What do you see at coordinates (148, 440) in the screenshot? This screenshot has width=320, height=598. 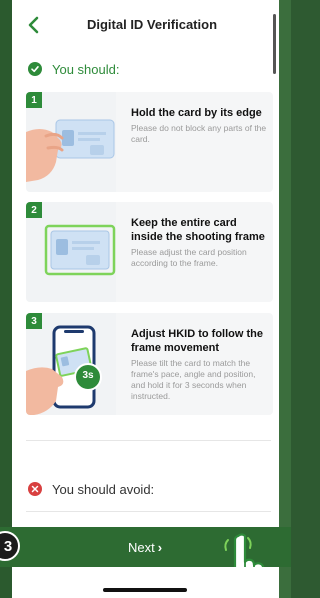 I see `section-divider` at bounding box center [148, 440].